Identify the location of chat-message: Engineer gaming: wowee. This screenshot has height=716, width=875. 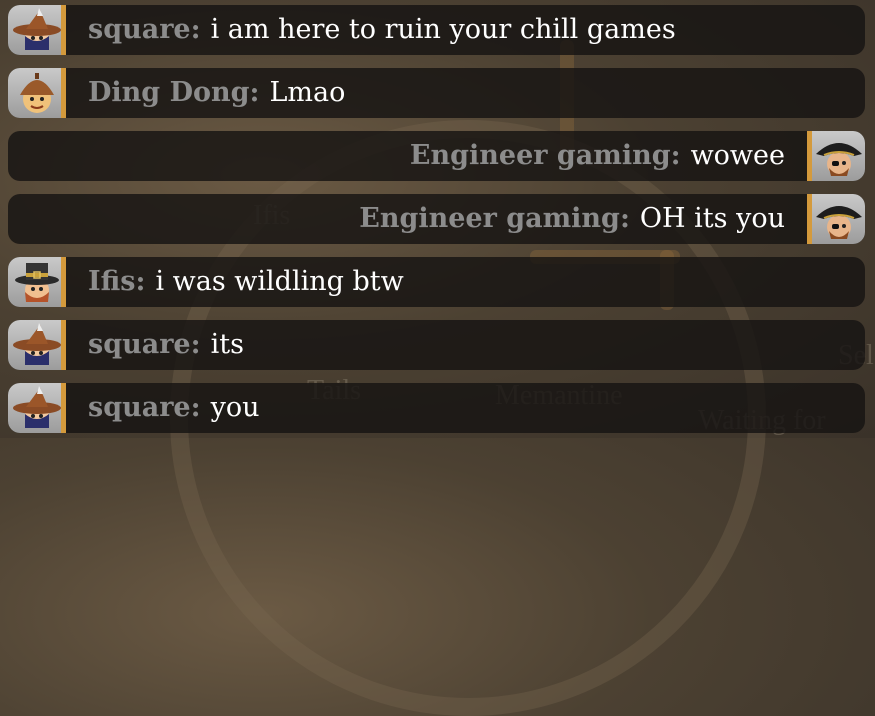
(436, 156).